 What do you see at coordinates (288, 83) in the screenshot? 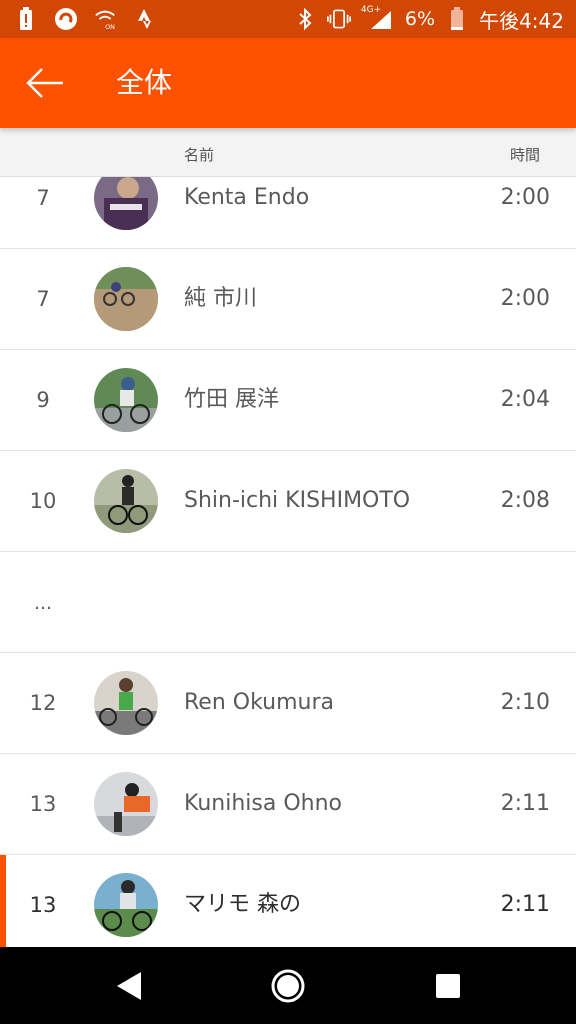
I see `app-bar: 全体` at bounding box center [288, 83].